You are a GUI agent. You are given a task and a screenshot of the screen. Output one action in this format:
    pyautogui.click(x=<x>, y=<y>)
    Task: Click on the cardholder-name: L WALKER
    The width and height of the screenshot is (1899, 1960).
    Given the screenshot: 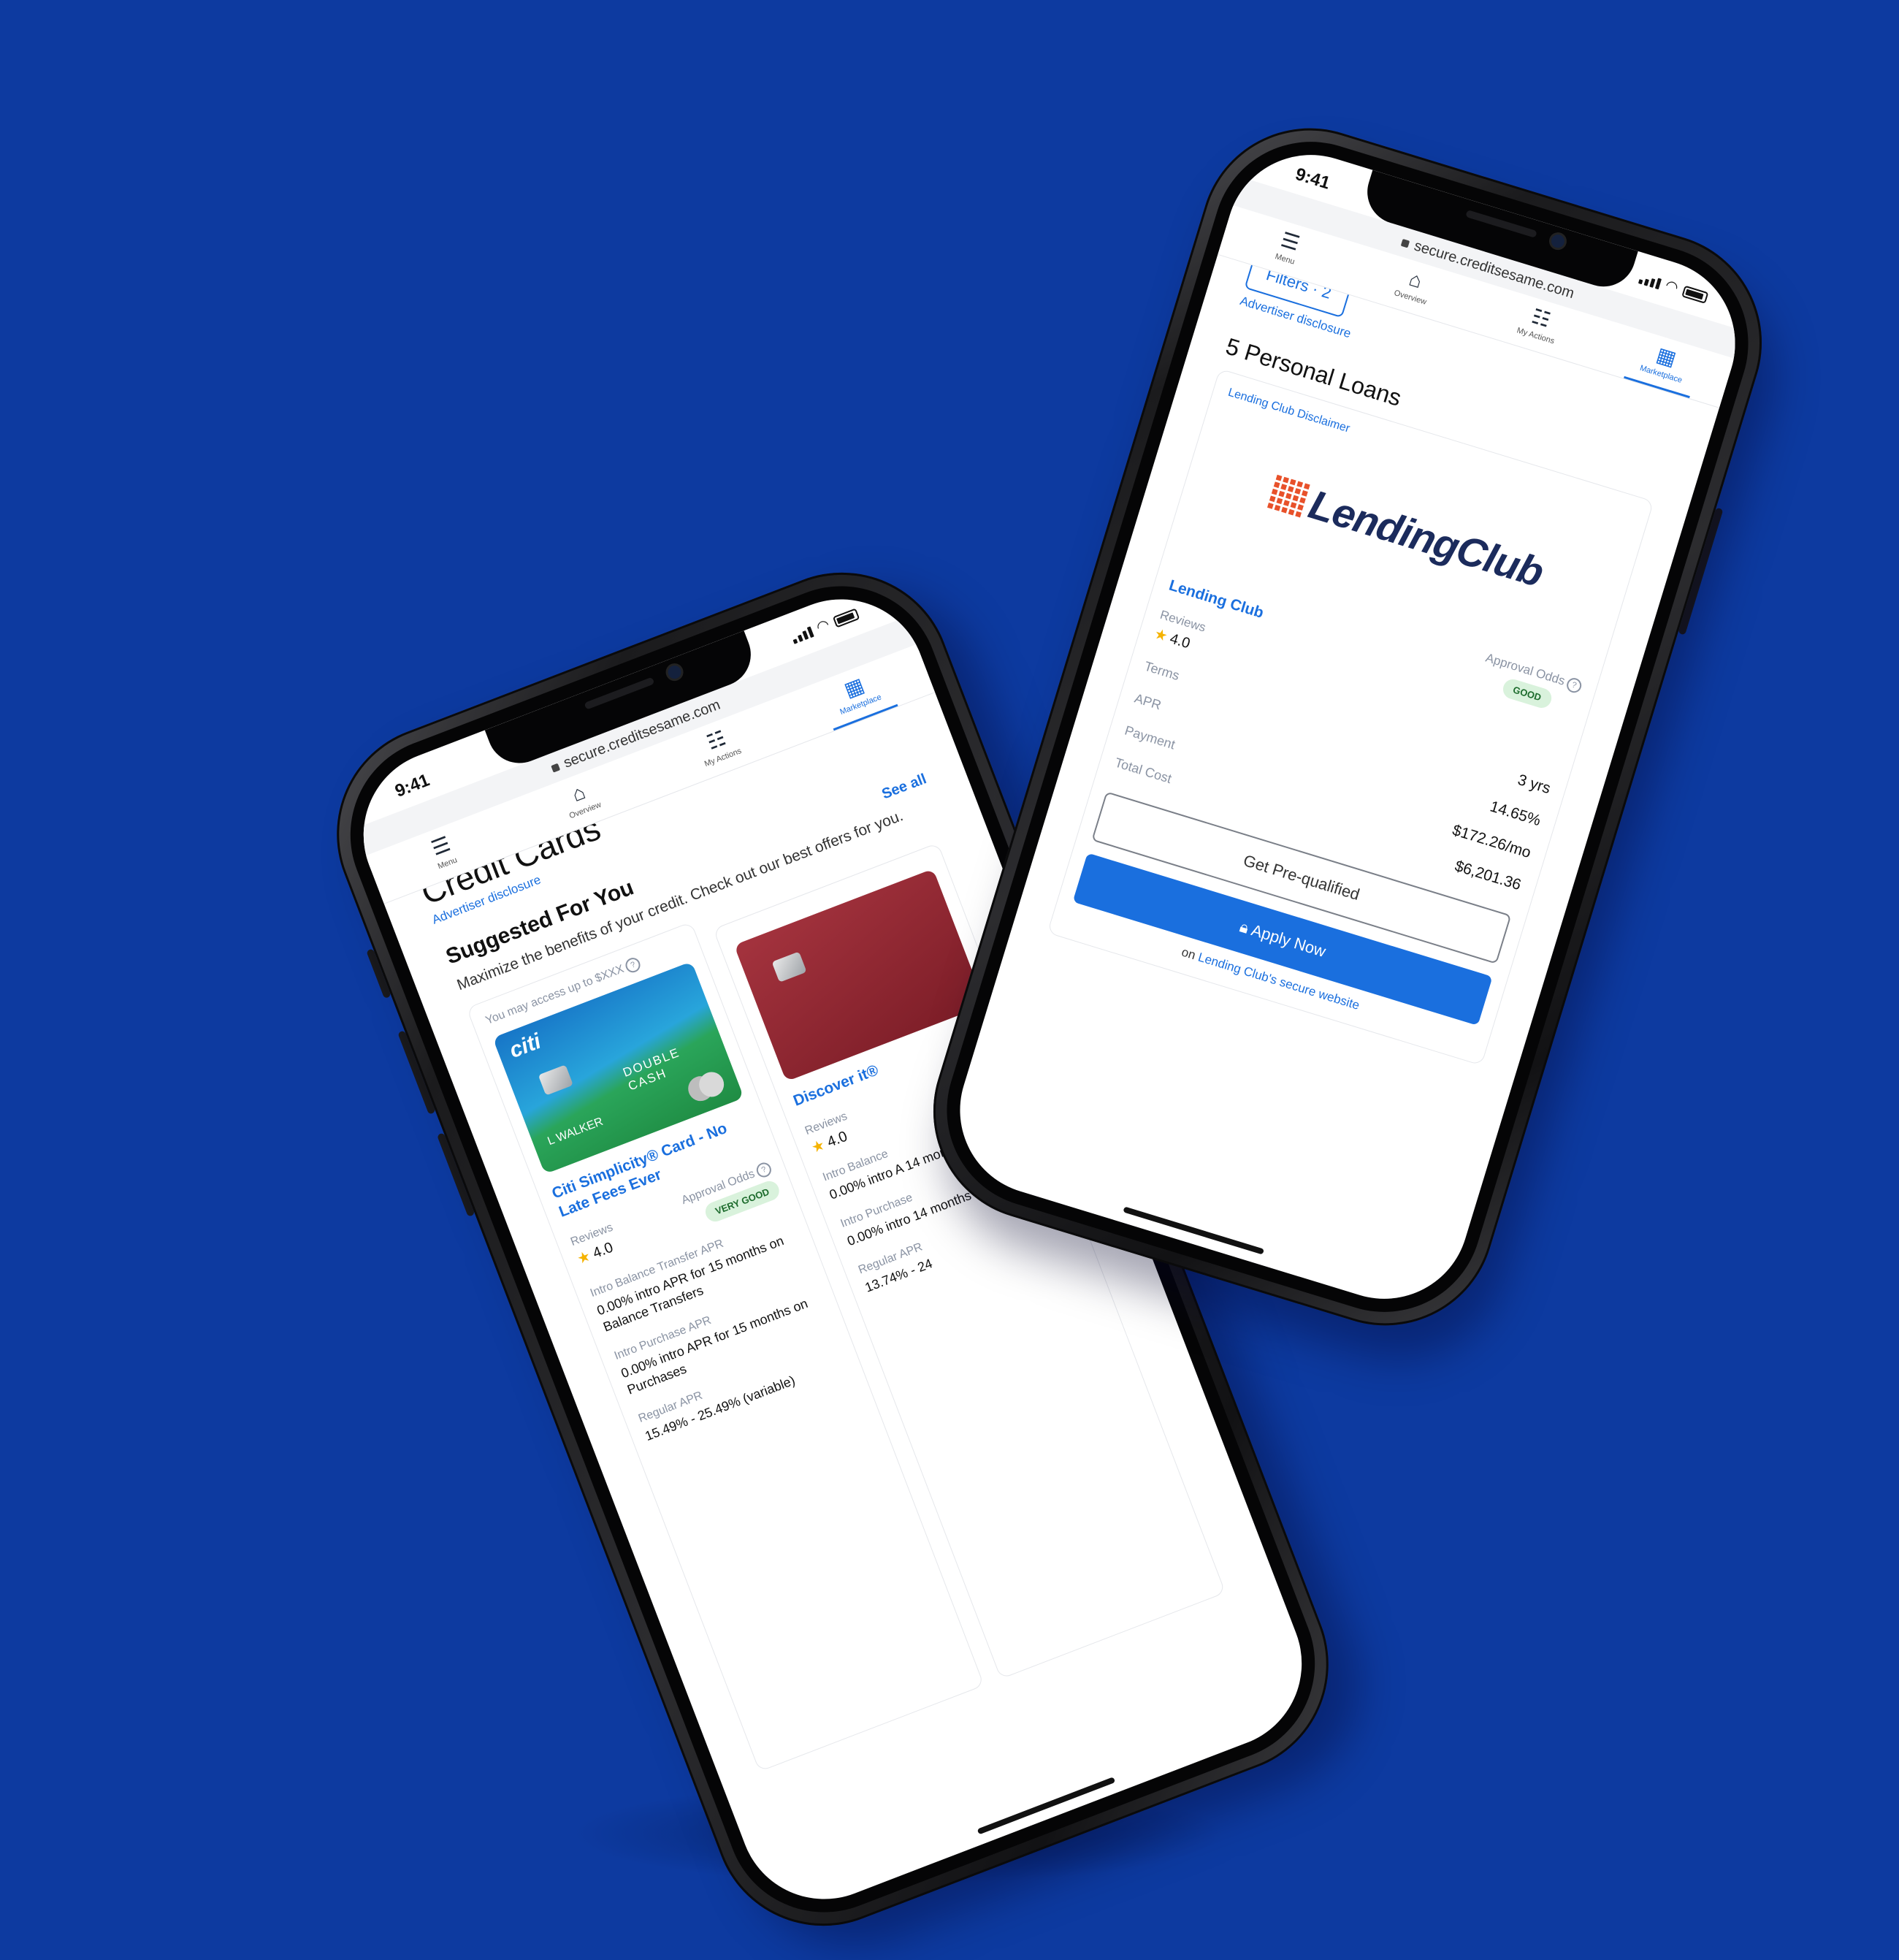 What is the action you would take?
    pyautogui.click(x=575, y=1131)
    